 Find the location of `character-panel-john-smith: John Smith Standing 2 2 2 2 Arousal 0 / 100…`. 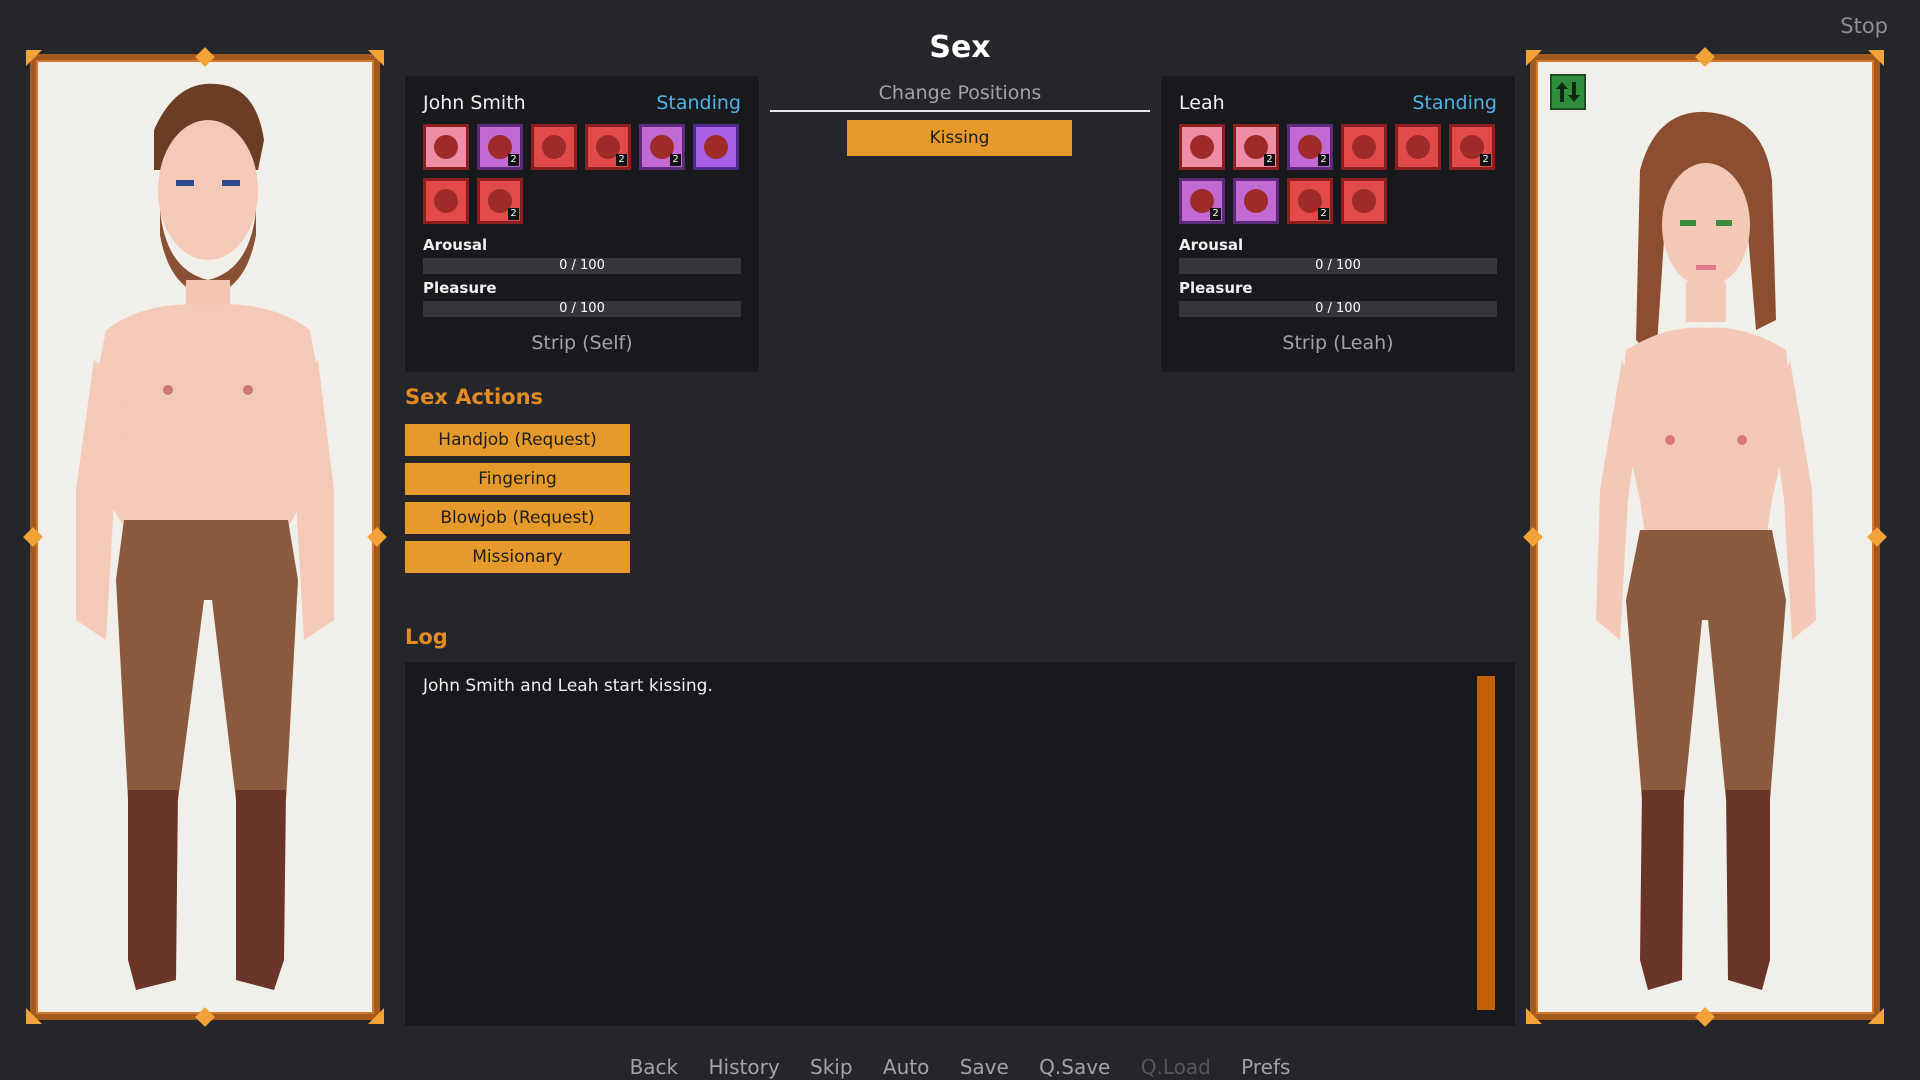

character-panel-john-smith: John Smith Standing 2 2 2 2 Arousal 0 / 100… is located at coordinates (582, 224).